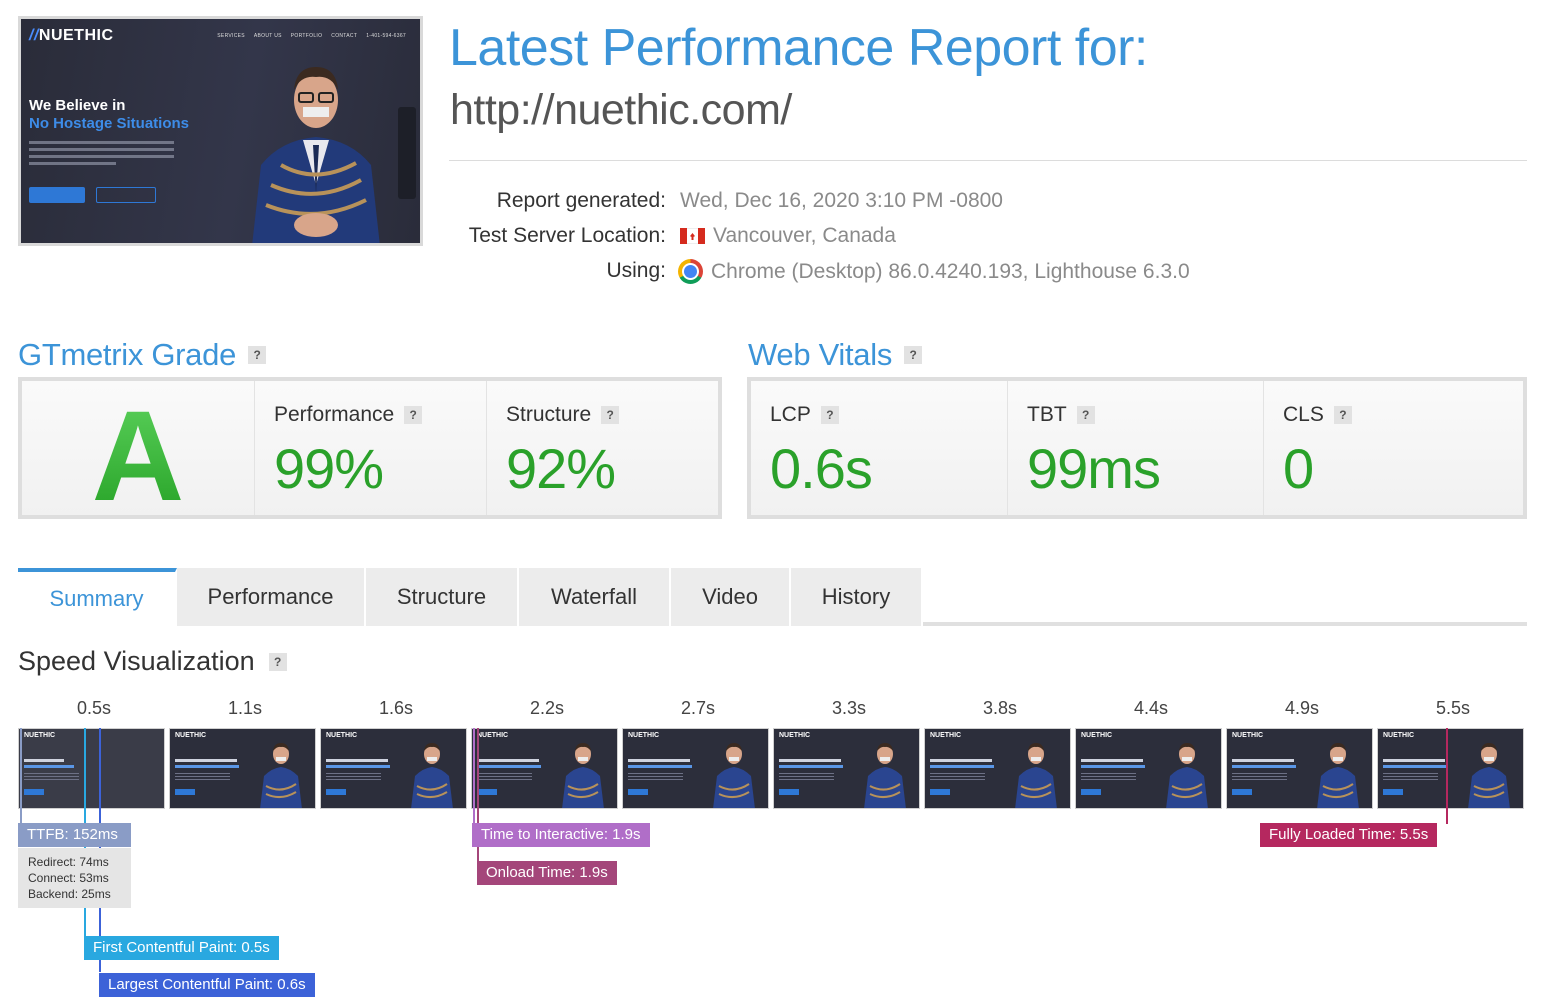  I want to click on thumbnail-cta-button, so click(57, 195).